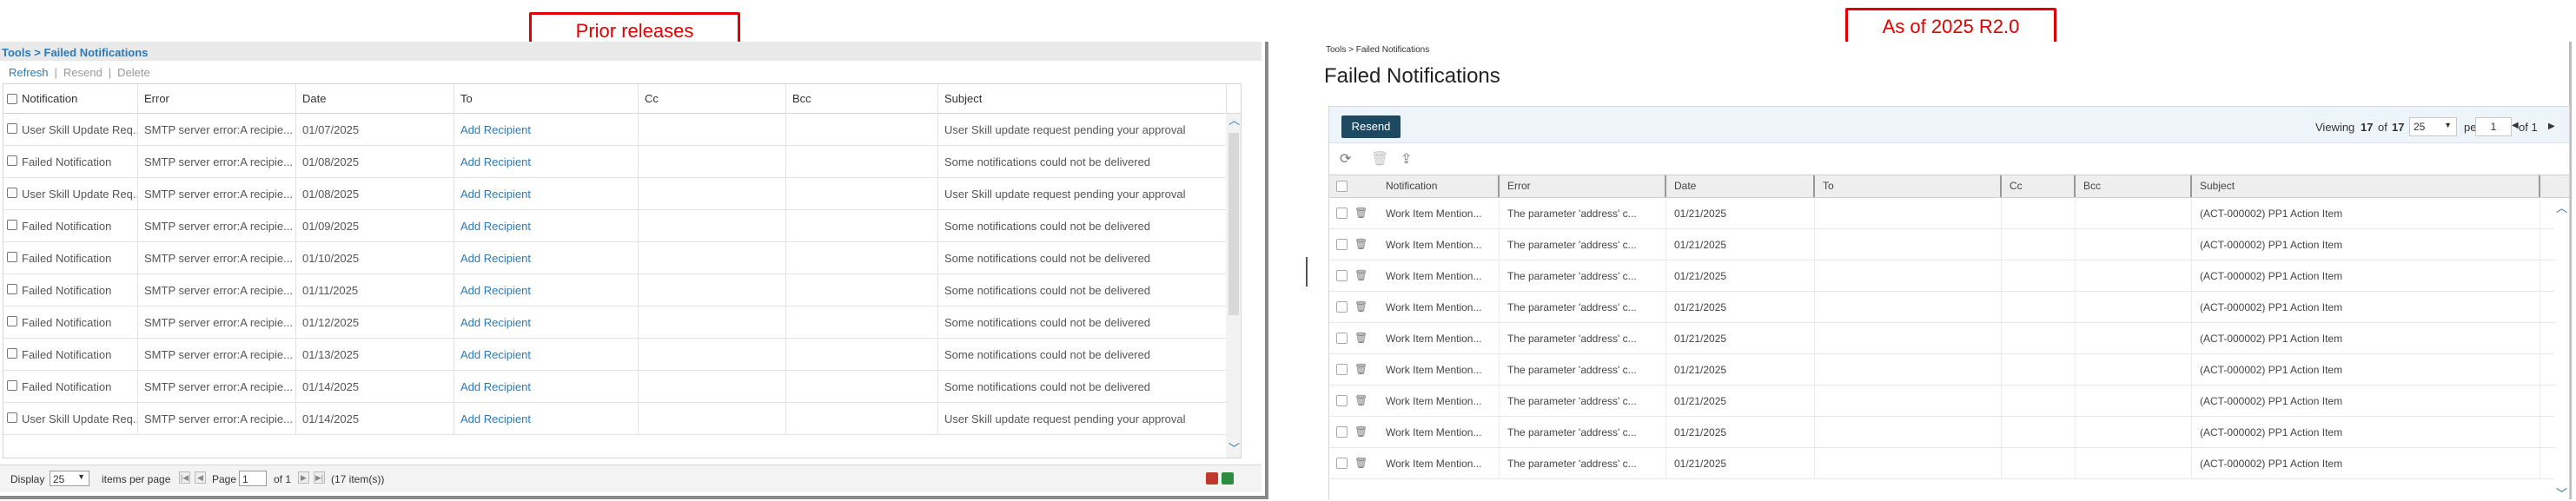 This screenshot has width=2576, height=501. I want to click on export-pdf-icon, so click(1212, 478).